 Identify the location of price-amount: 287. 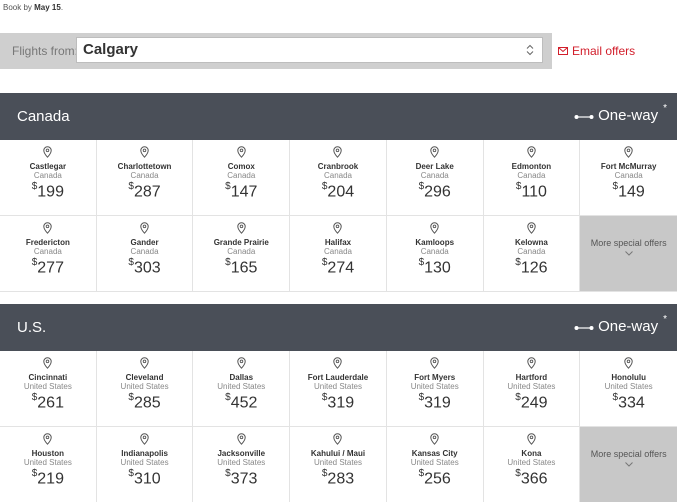
(147, 192).